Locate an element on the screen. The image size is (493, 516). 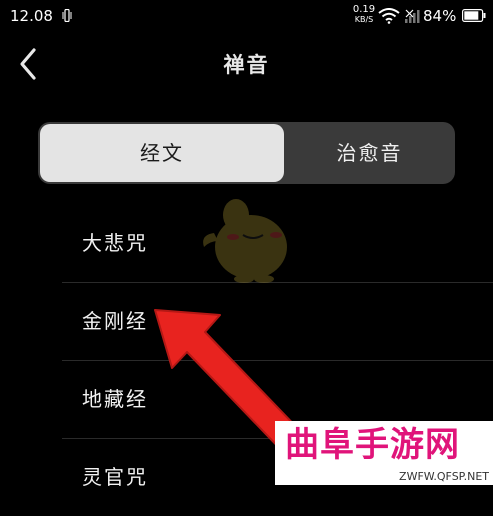
page-title: 禅音 is located at coordinates (246, 65).